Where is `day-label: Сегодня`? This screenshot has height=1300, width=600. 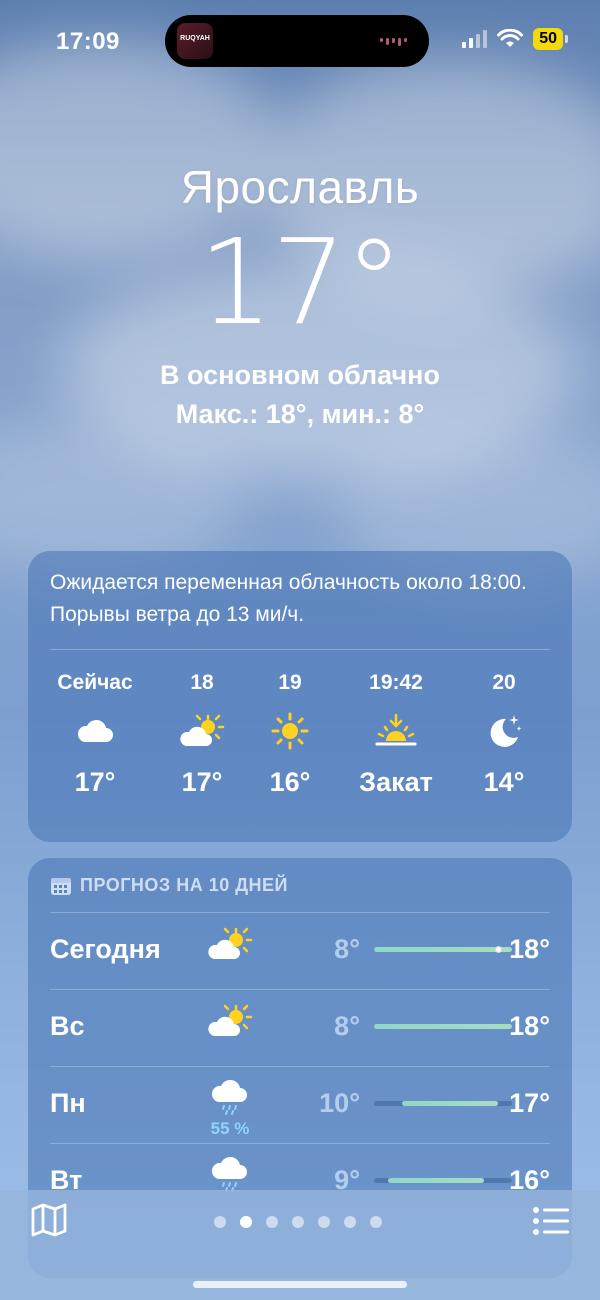
day-label: Сегодня is located at coordinates (105, 949).